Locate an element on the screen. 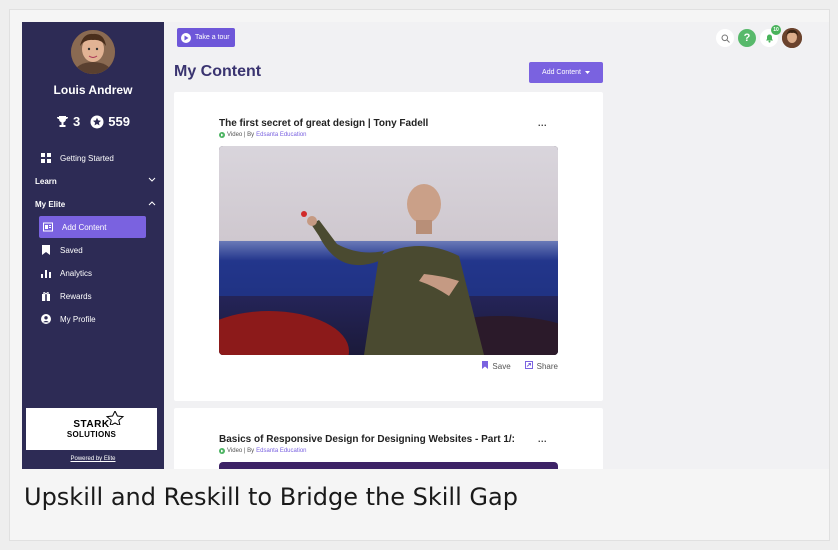 The height and width of the screenshot is (550, 838). user-avatar is located at coordinates (93, 52).